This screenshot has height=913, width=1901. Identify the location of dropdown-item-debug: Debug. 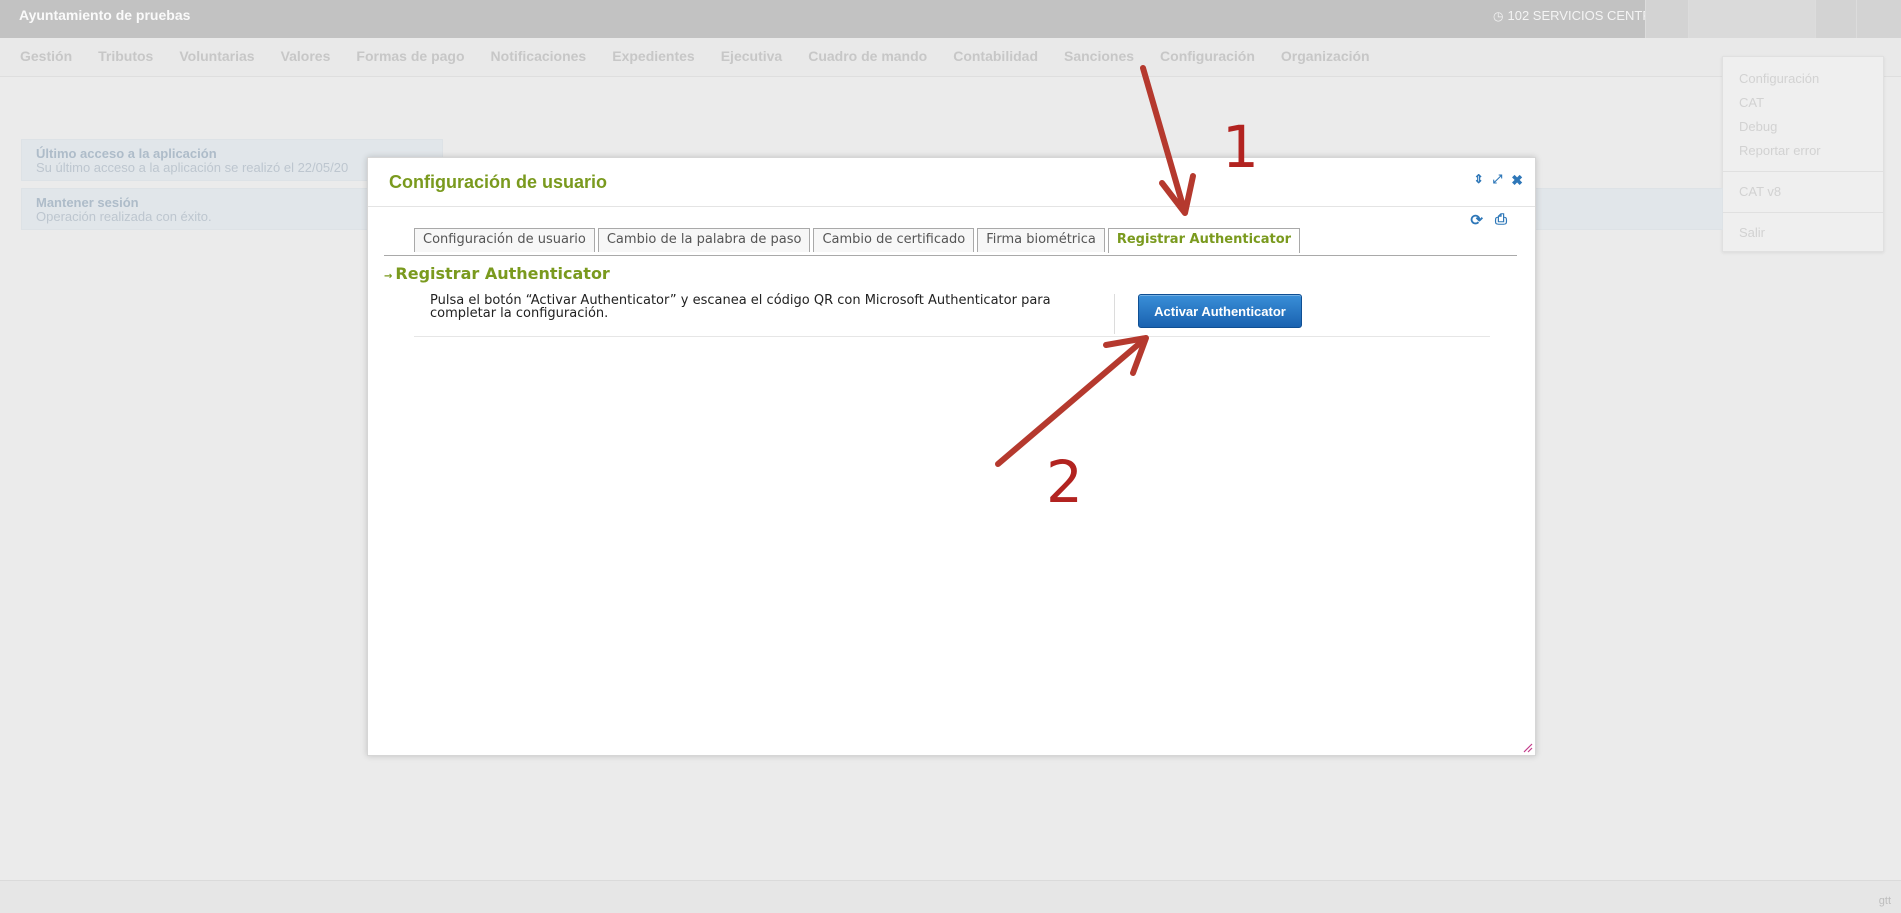
(1803, 127).